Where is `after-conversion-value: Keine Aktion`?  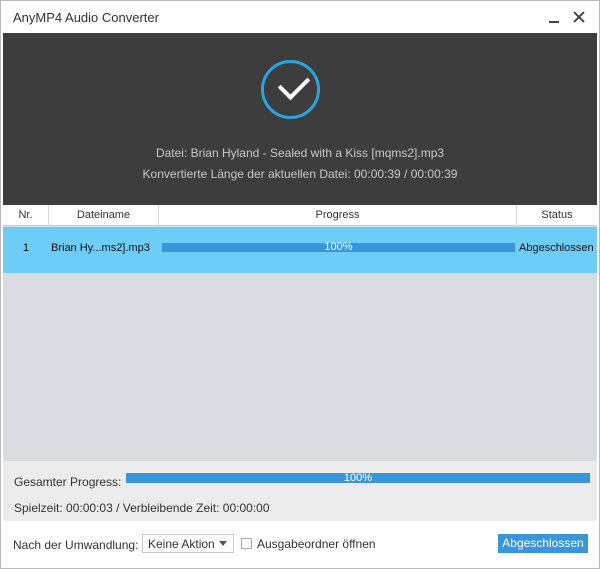 after-conversion-value: Keine Aktion is located at coordinates (181, 544).